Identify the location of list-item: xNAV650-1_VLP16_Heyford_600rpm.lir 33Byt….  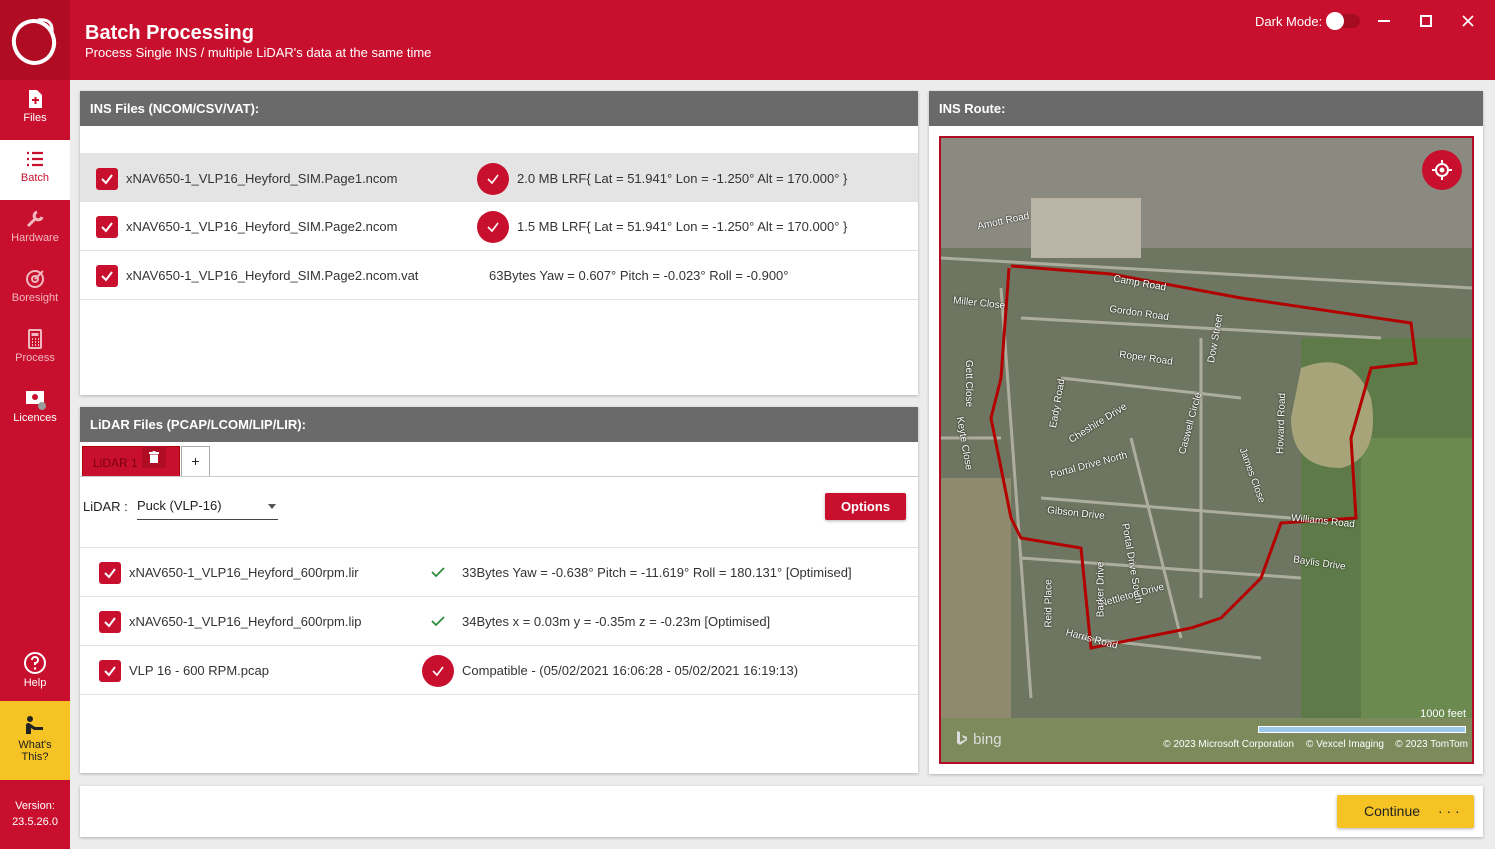
(499, 572).